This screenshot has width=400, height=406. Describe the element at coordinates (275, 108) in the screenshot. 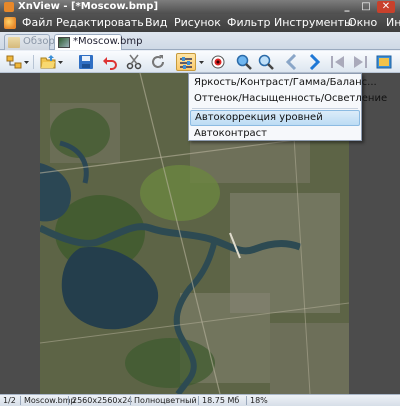

I see `menu-separator` at that location.